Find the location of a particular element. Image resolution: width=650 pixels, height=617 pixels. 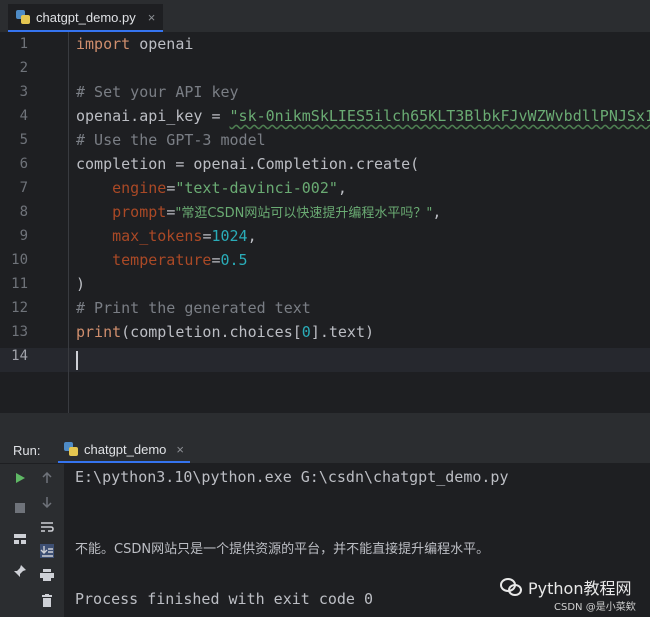

editor-tab-label: chatgpt_demo.py is located at coordinates (86, 17).